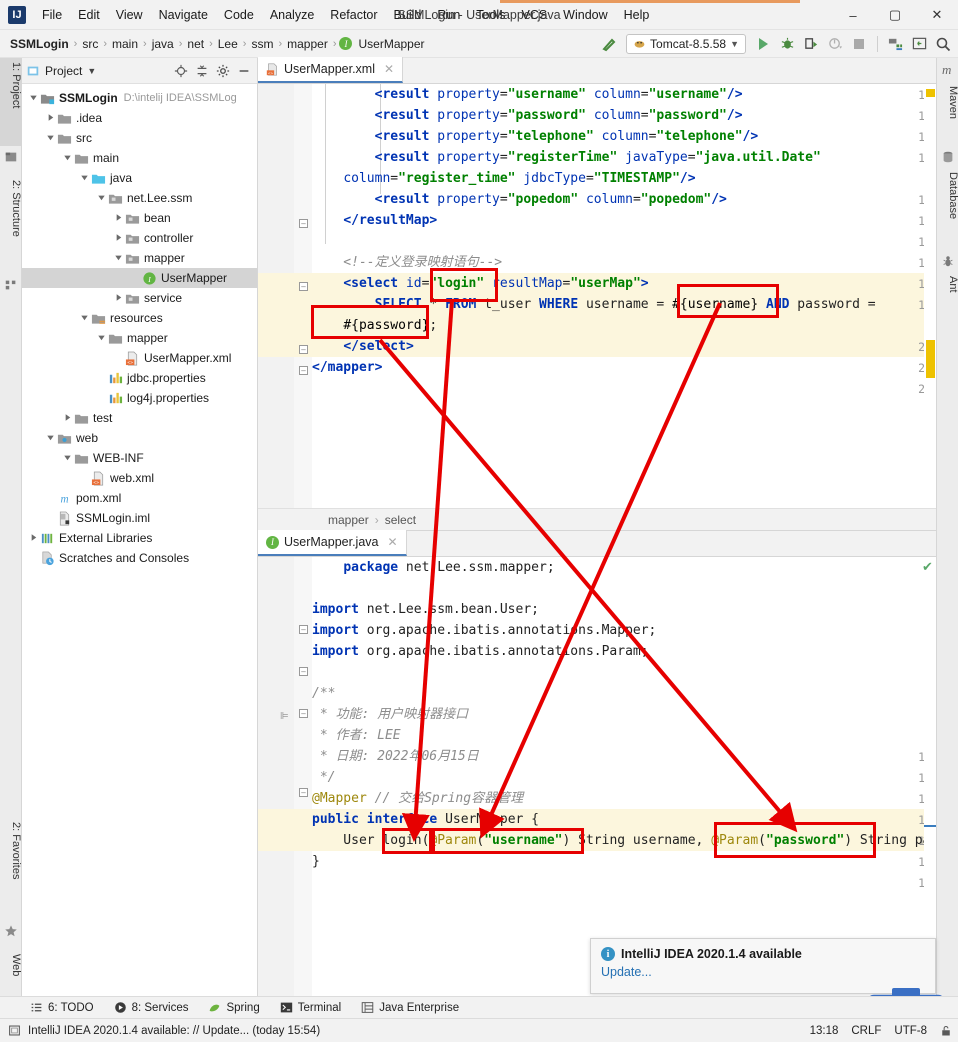  What do you see at coordinates (763, 44) in the screenshot?
I see `run-icon` at bounding box center [763, 44].